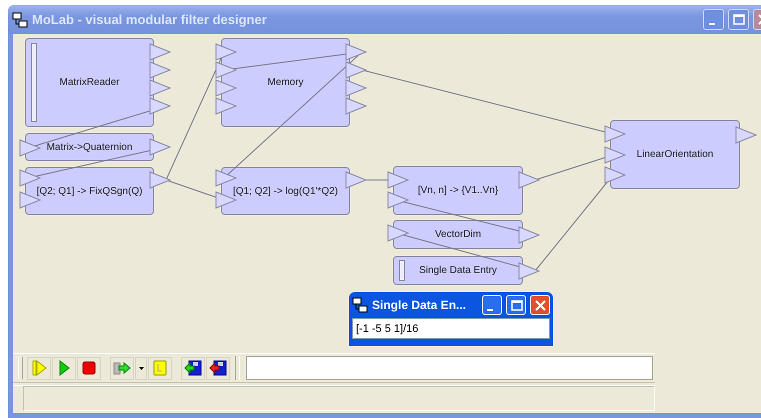 This screenshot has width=761, height=418. Describe the element at coordinates (458, 234) in the screenshot. I see `filter-block: VectorDim` at that location.